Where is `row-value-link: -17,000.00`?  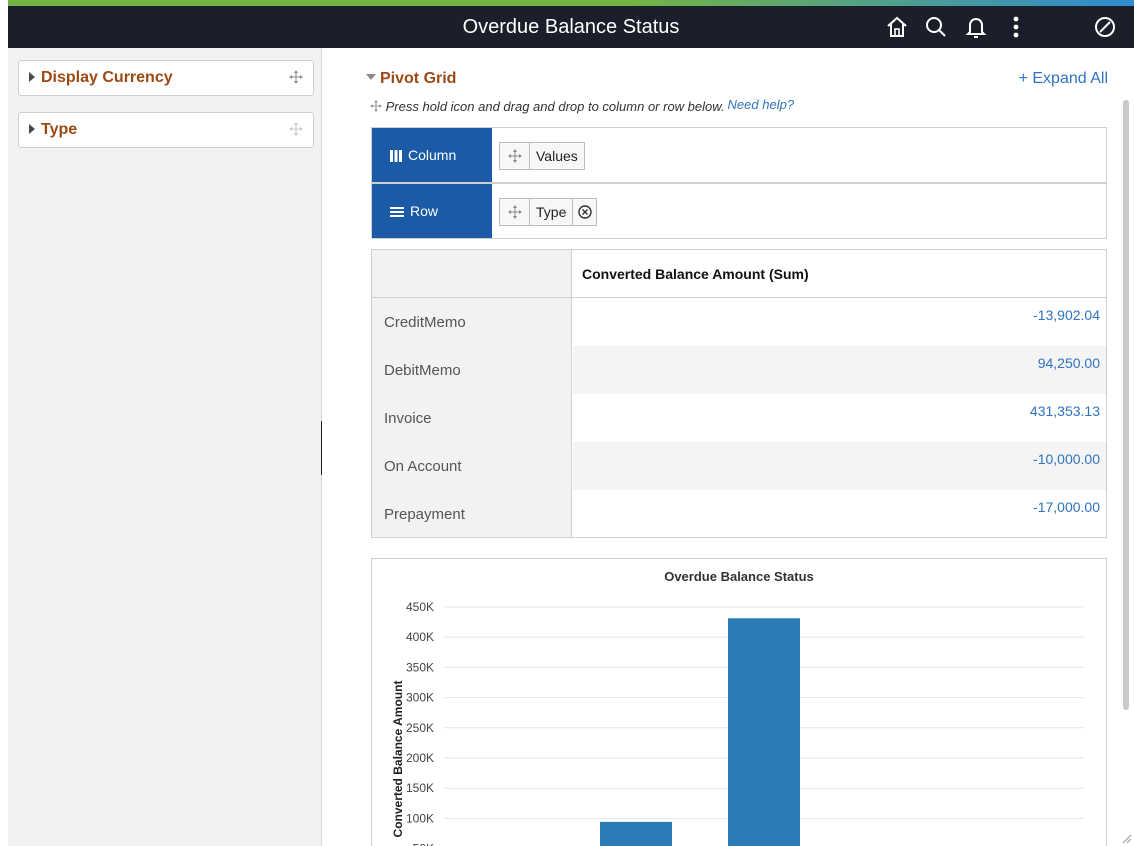
row-value-link: -17,000.00 is located at coordinates (1066, 507).